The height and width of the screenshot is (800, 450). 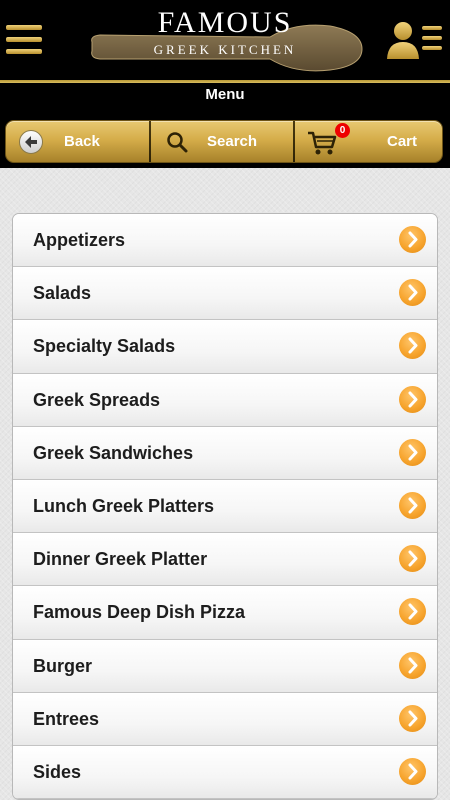 I want to click on category-label: Greek Spreads, so click(x=97, y=399).